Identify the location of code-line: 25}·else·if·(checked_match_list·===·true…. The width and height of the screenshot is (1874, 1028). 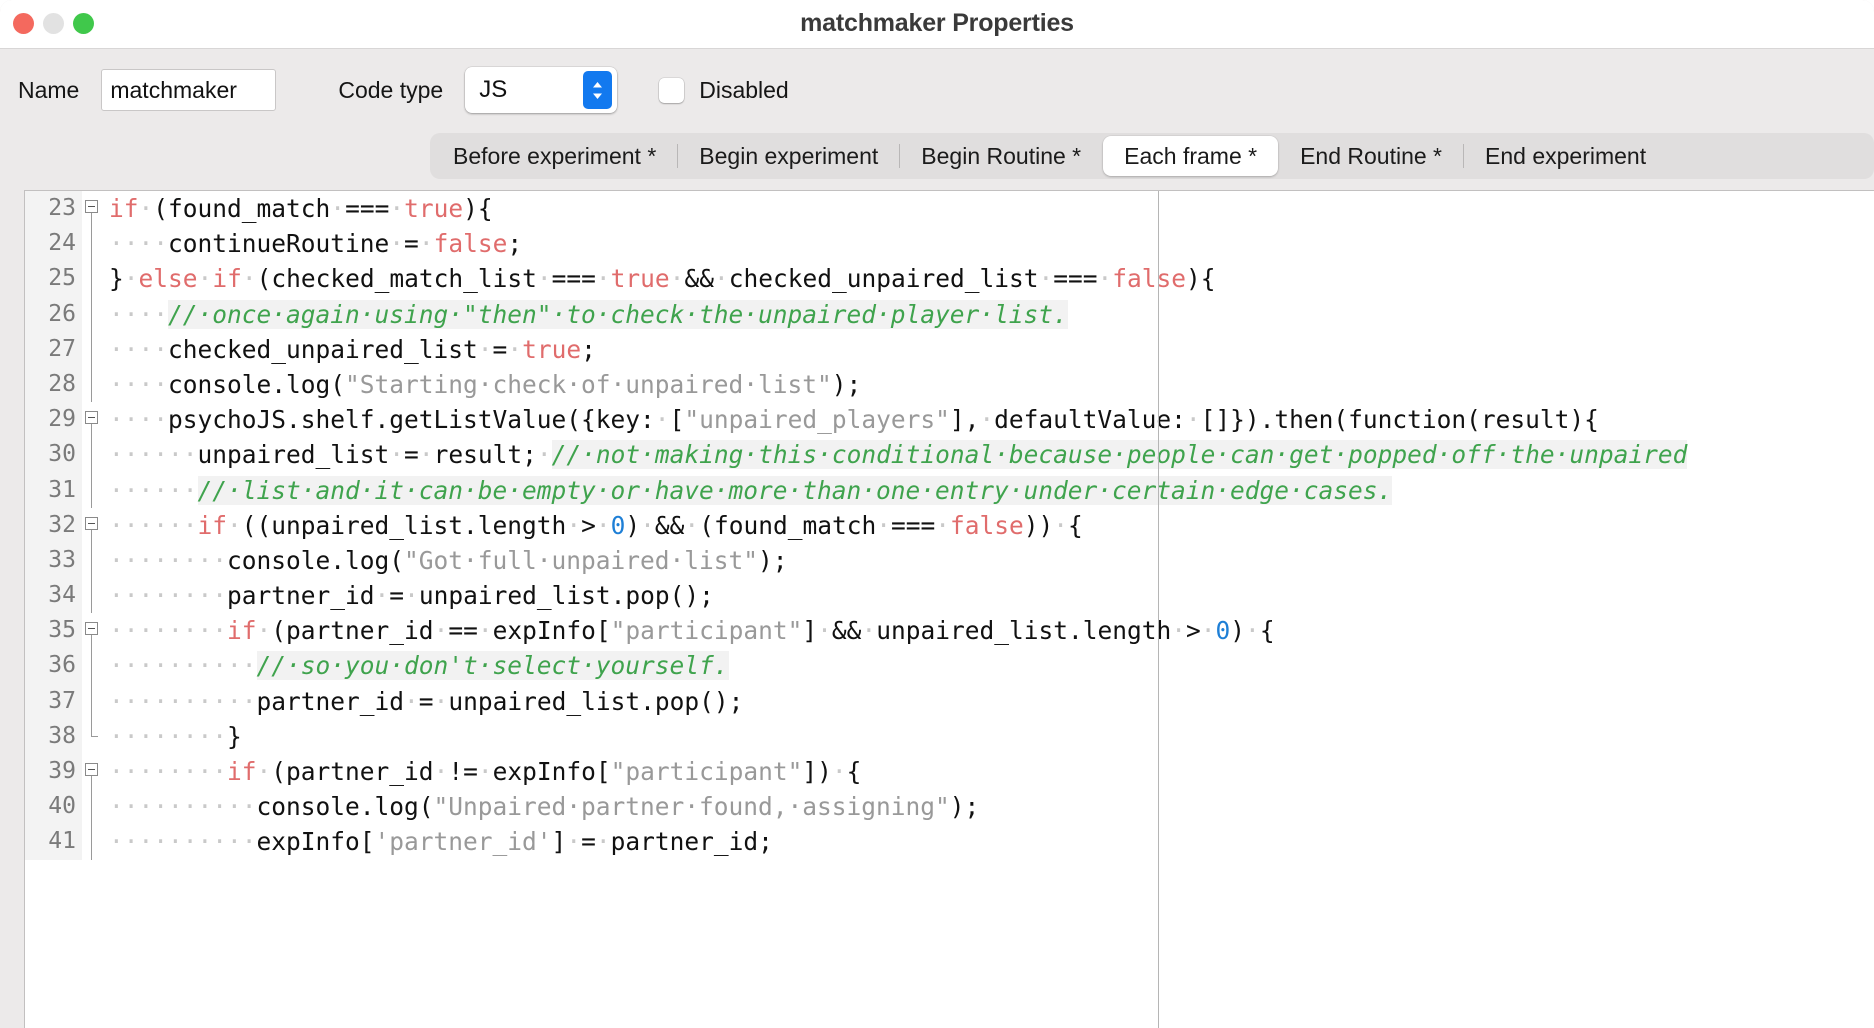
(949, 279).